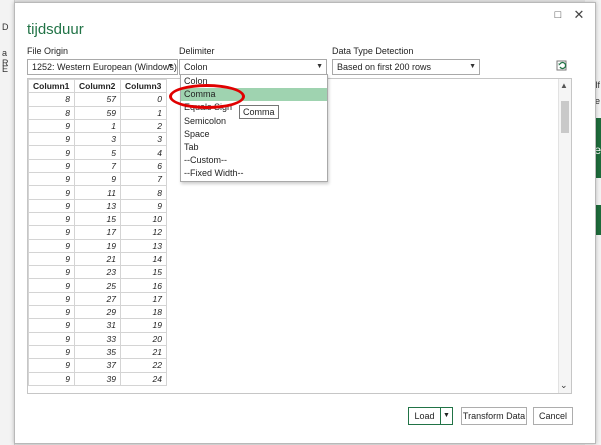  Describe the element at coordinates (564, 236) in the screenshot. I see `vertical-scrollbar: ▲ ⌄` at that location.